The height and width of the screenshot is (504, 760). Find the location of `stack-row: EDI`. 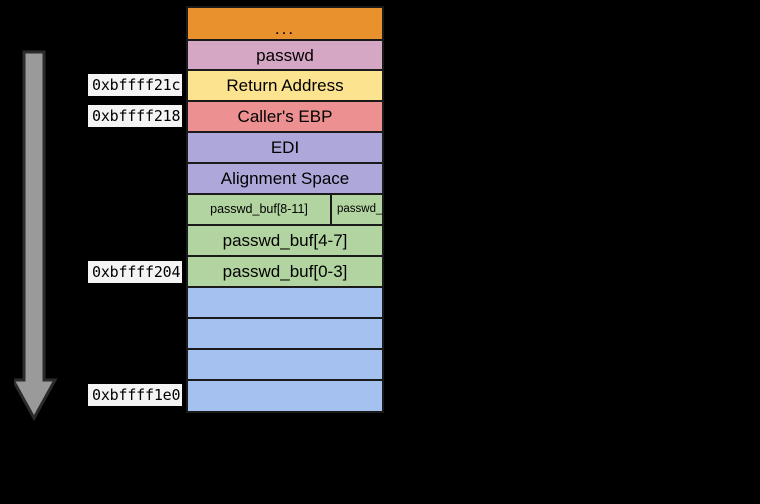

stack-row: EDI is located at coordinates (285, 148).